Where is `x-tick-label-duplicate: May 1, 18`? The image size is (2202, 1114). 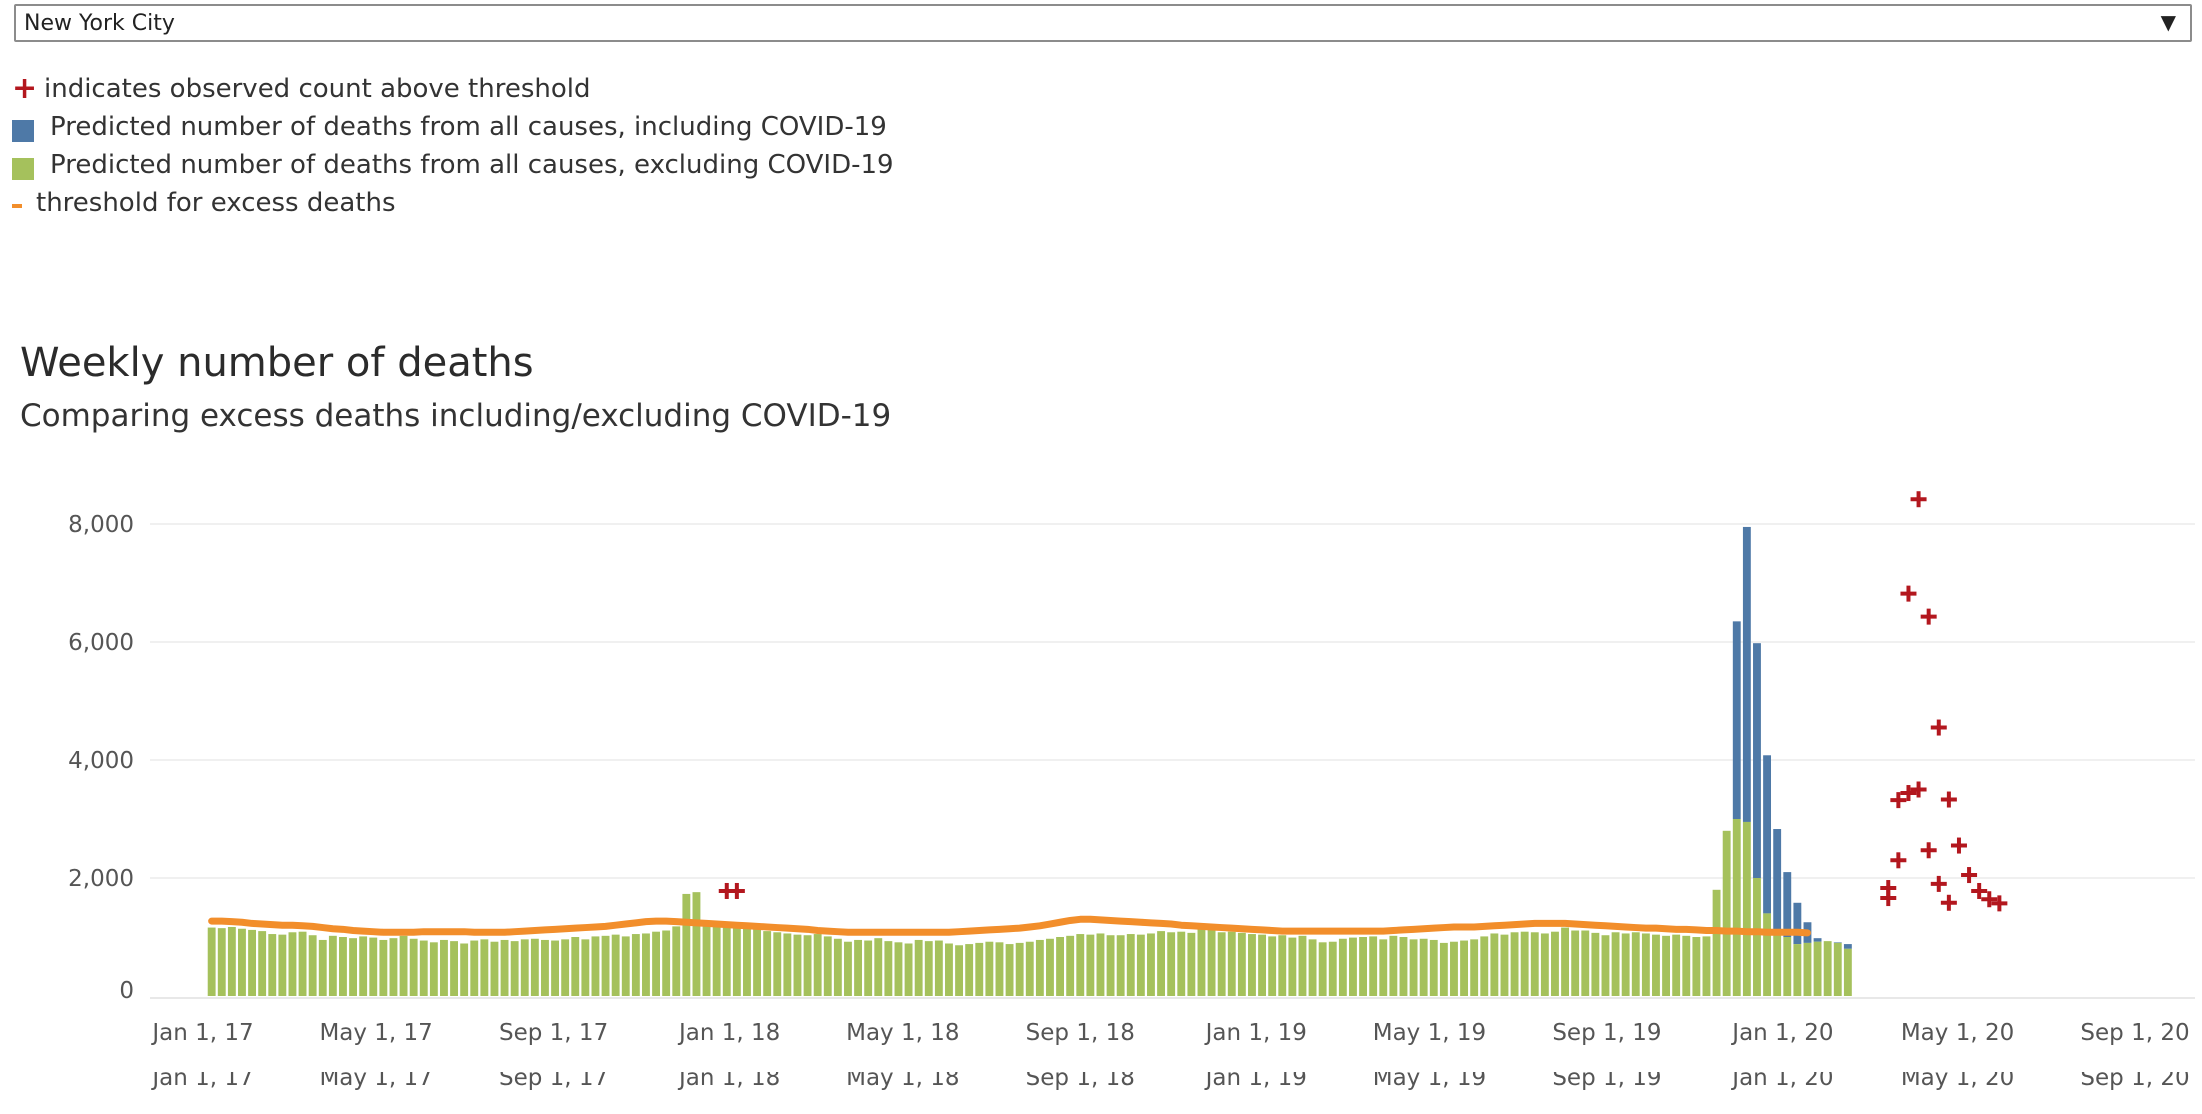
x-tick-label-duplicate: May 1, 18 is located at coordinates (902, 1078).